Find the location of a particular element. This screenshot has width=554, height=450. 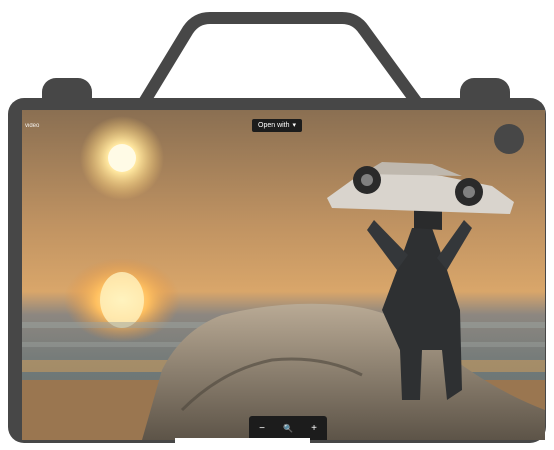

magnifier-icon: 🔍 is located at coordinates (288, 428).